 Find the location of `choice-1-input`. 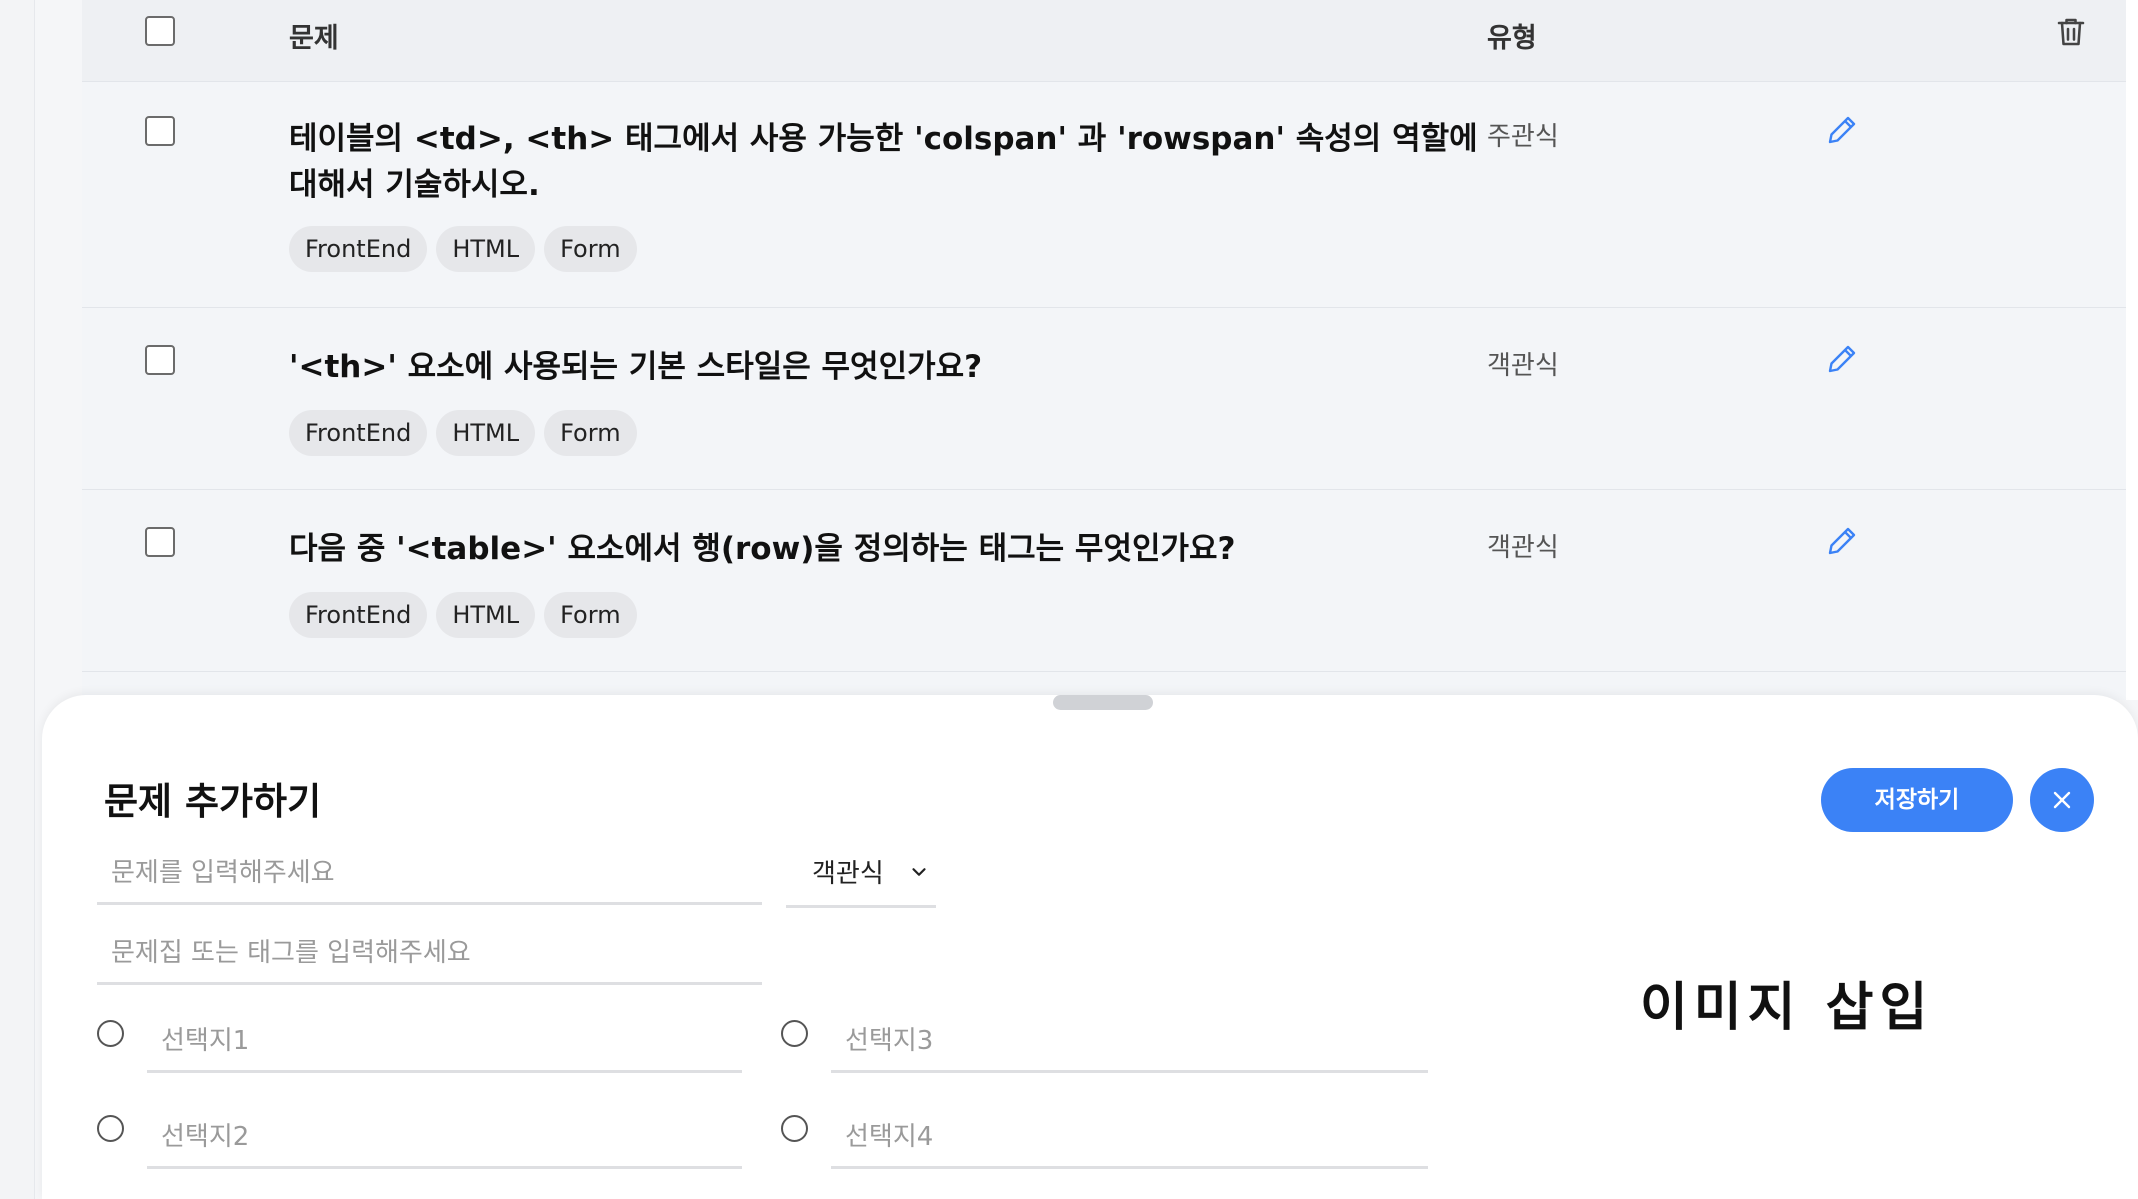

choice-1-input is located at coordinates (444, 1042).